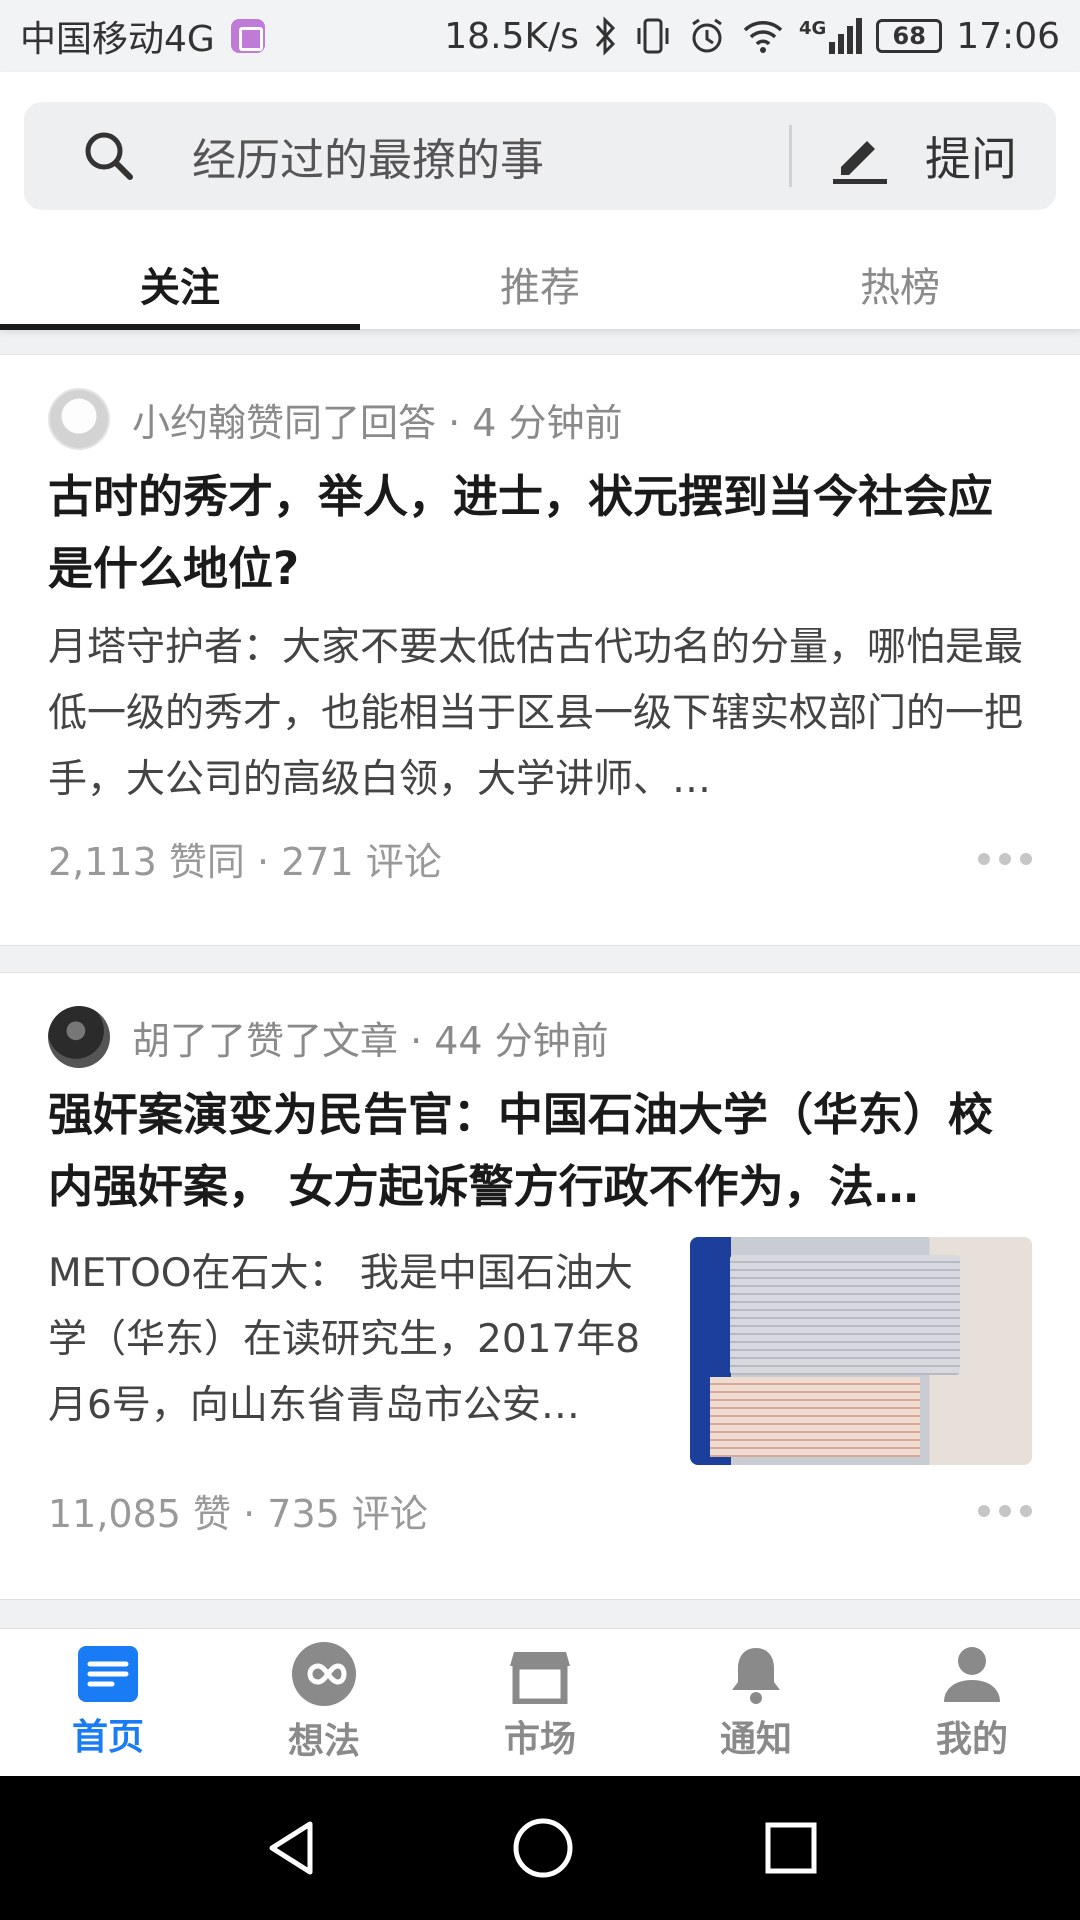 The width and height of the screenshot is (1080, 1920). I want to click on card-meta: 小约翰赞同了回答 · 4 分钟前, so click(540, 419).